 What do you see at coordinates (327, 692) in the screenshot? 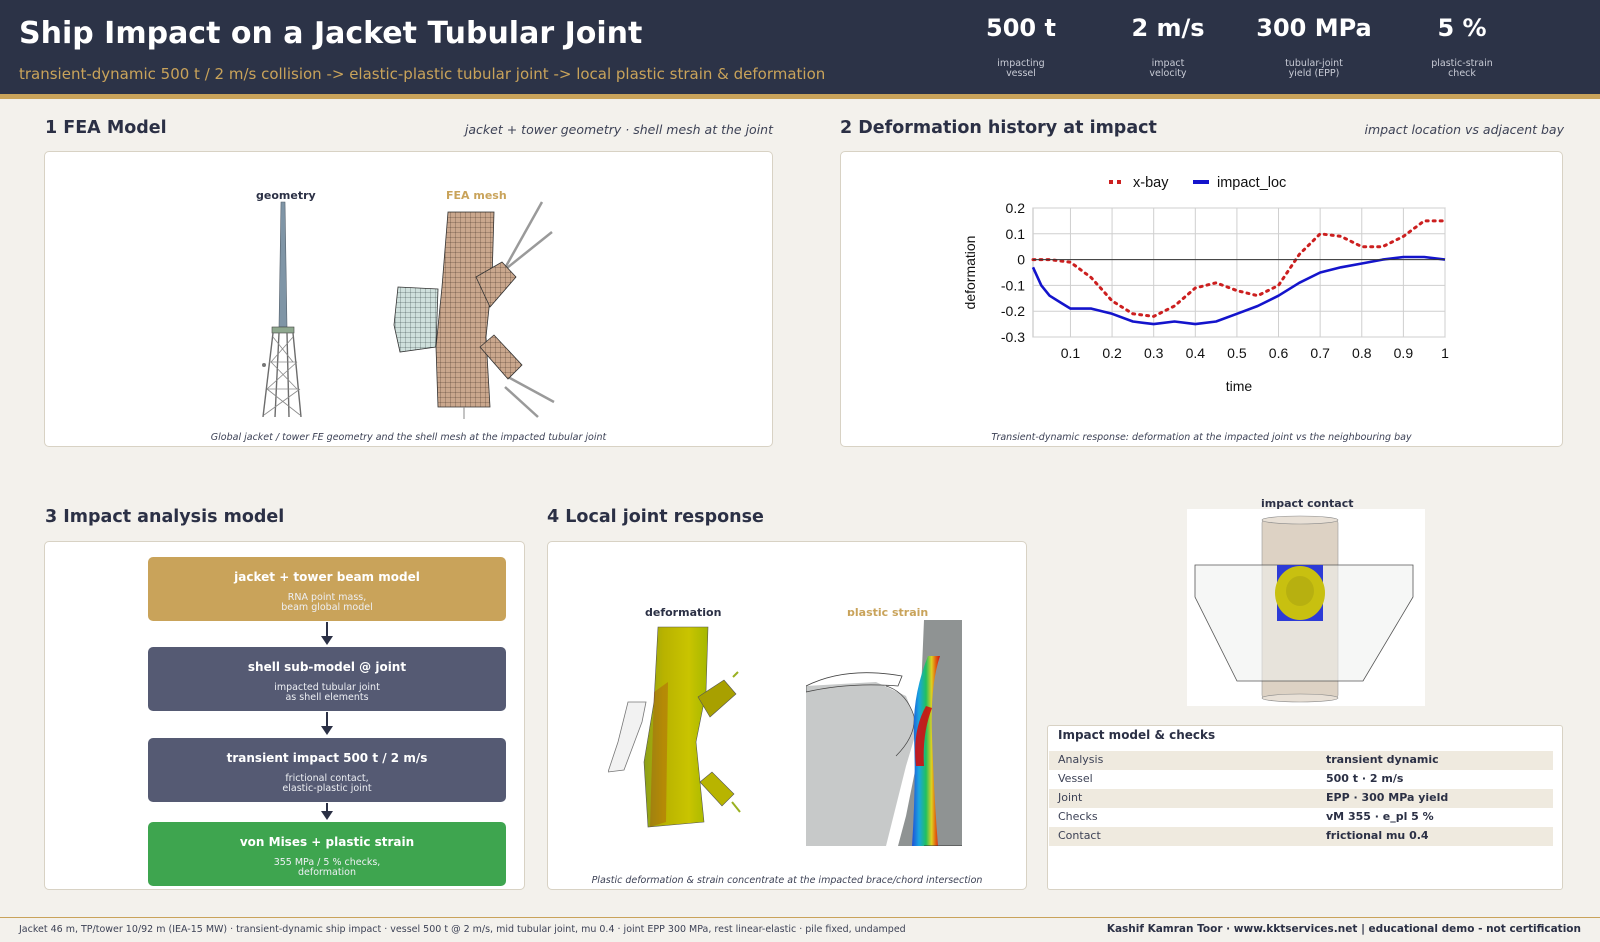
I see `flow-step-sub: impacted tubular joint as shell elements` at bounding box center [327, 692].